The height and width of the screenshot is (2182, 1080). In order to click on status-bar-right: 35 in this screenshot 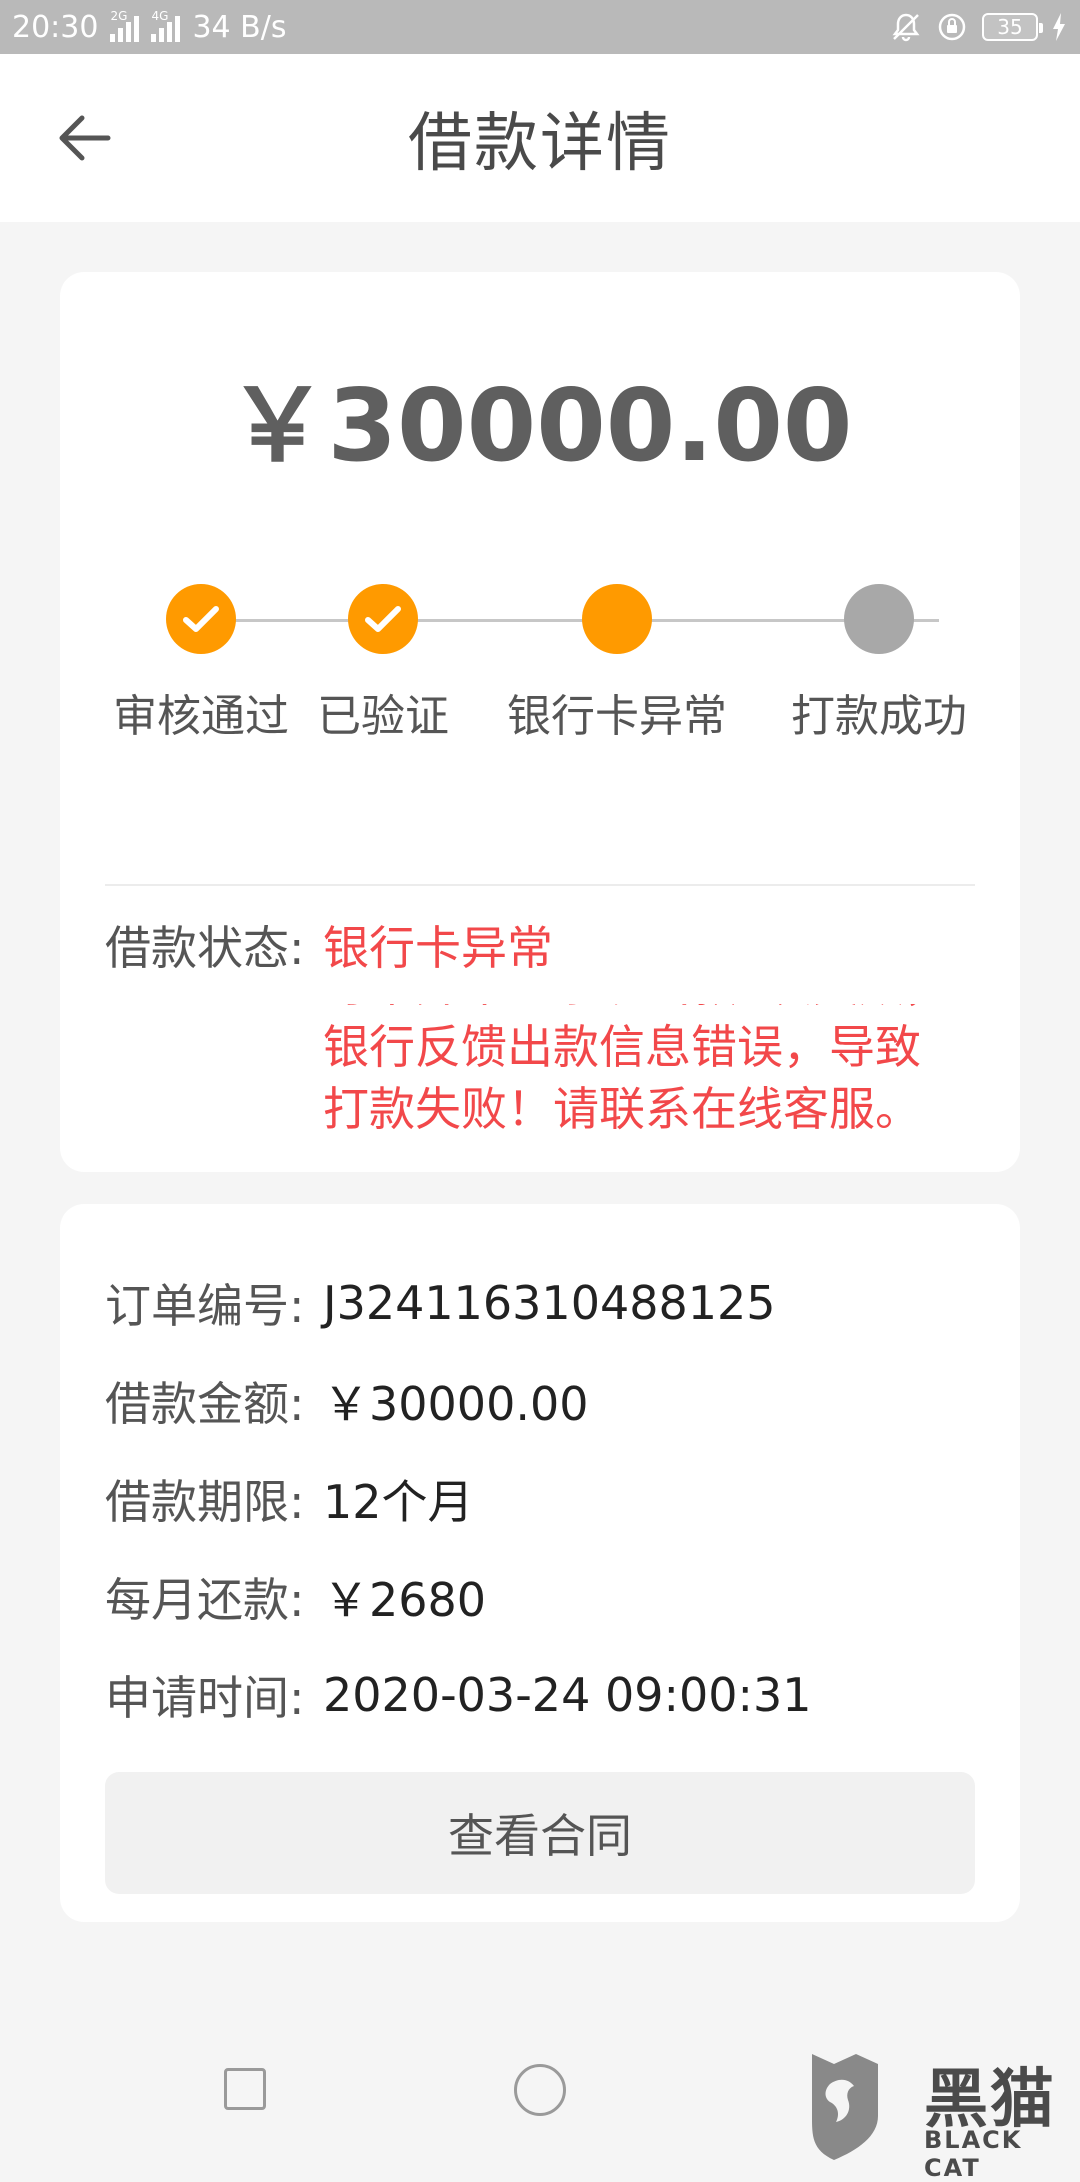, I will do `click(978, 27)`.